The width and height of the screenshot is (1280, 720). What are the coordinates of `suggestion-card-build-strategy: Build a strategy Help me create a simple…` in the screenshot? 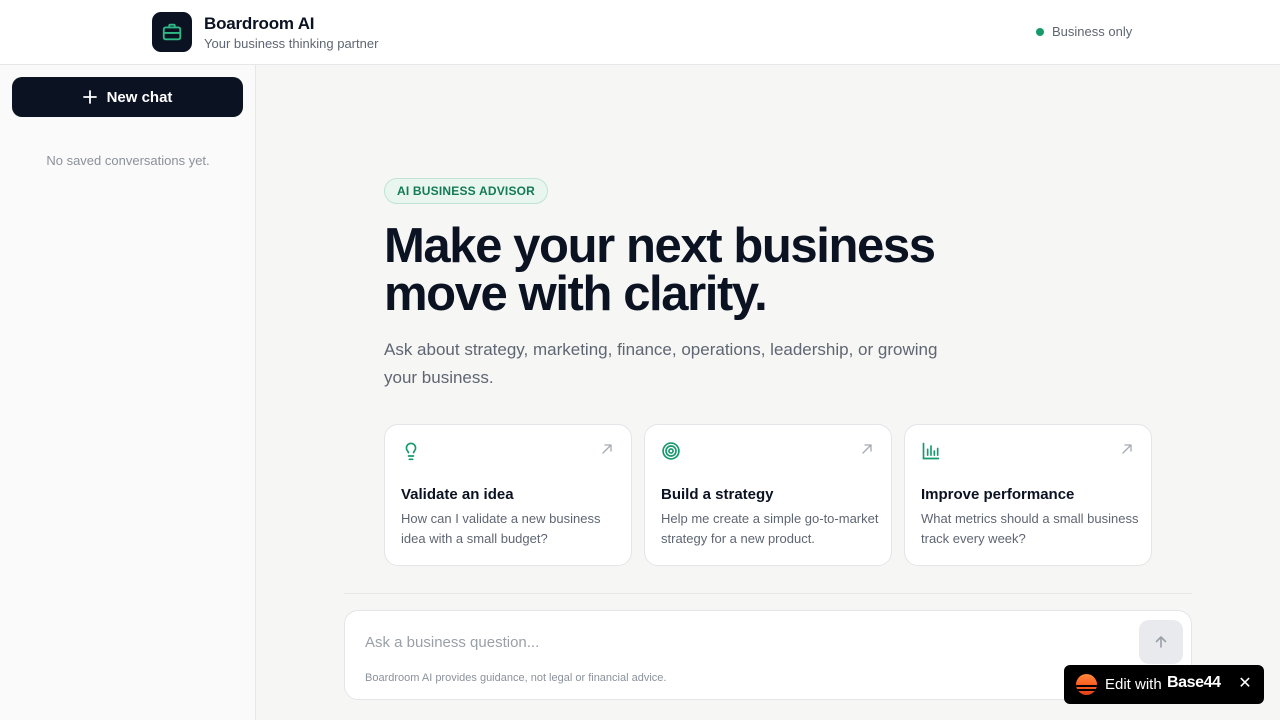 It's located at (768, 495).